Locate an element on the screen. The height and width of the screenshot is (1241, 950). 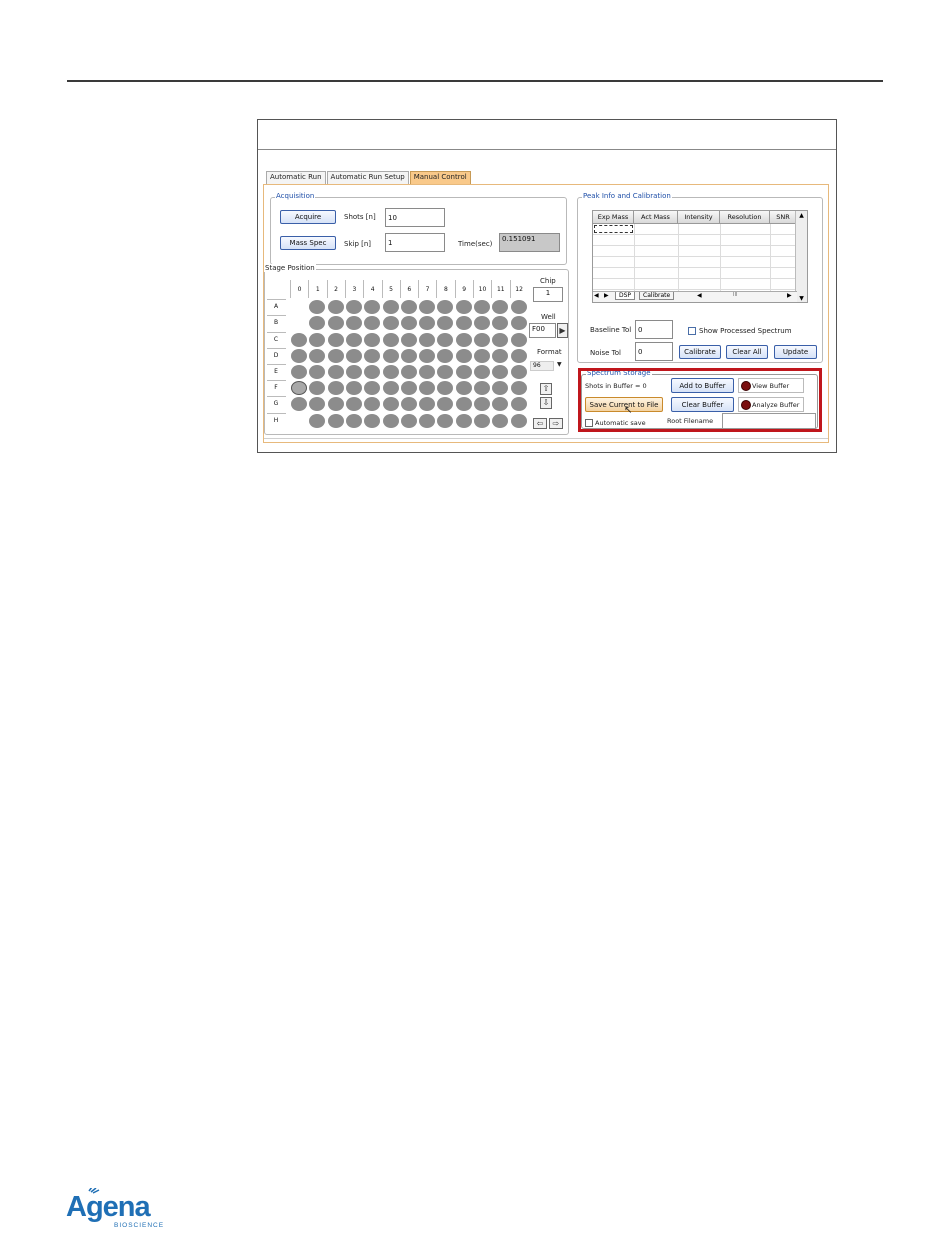
well-field: F00 is located at coordinates (542, 330).